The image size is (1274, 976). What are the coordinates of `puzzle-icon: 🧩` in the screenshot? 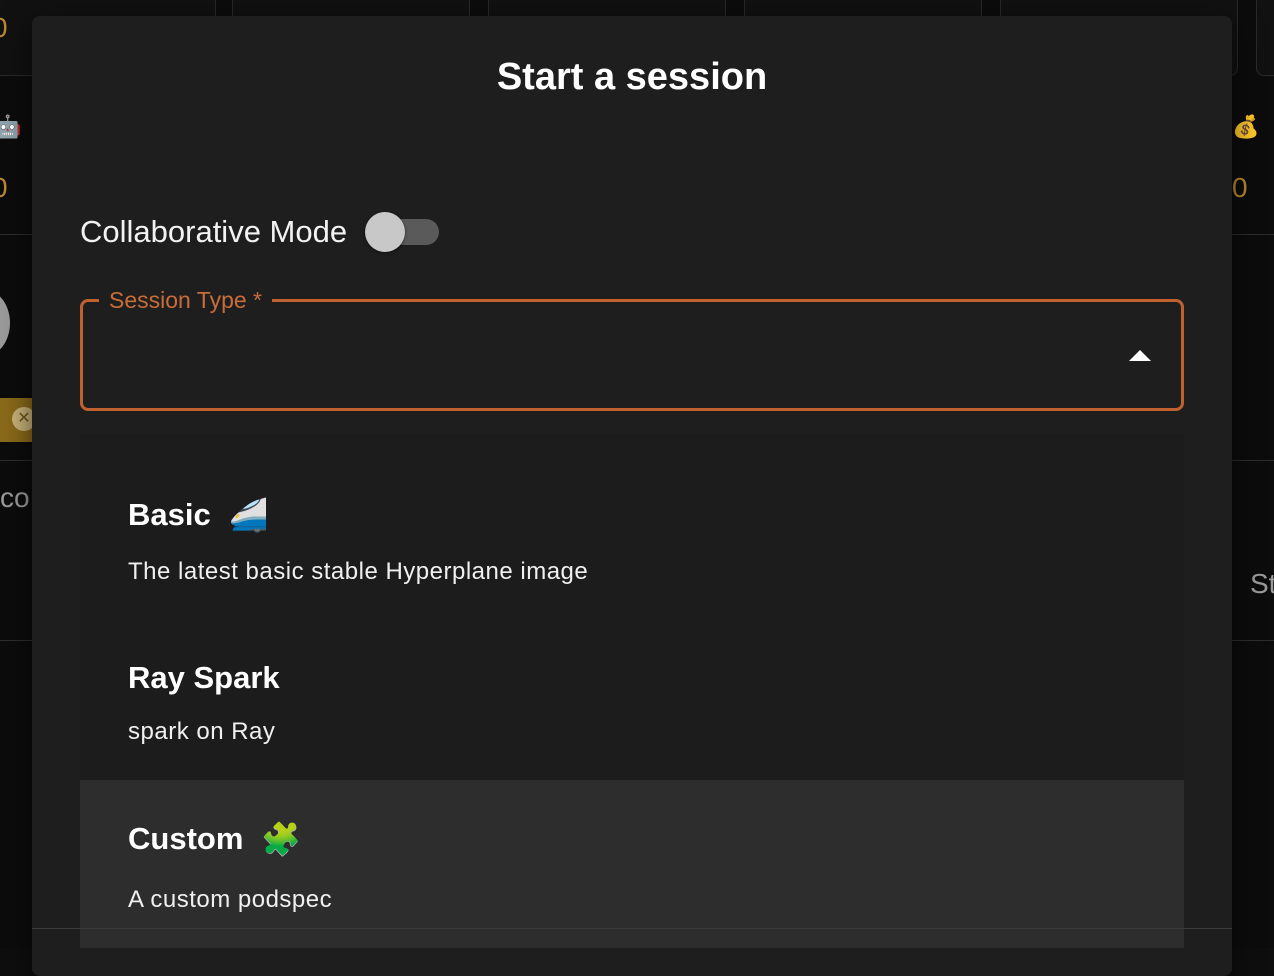 It's located at (281, 839).